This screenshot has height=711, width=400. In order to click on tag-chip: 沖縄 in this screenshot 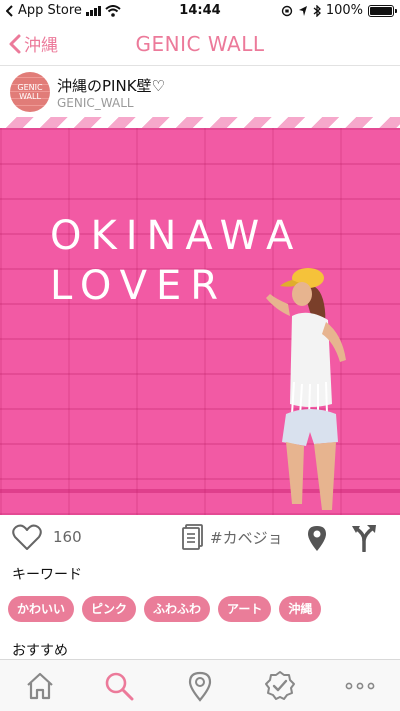, I will do `click(300, 609)`.